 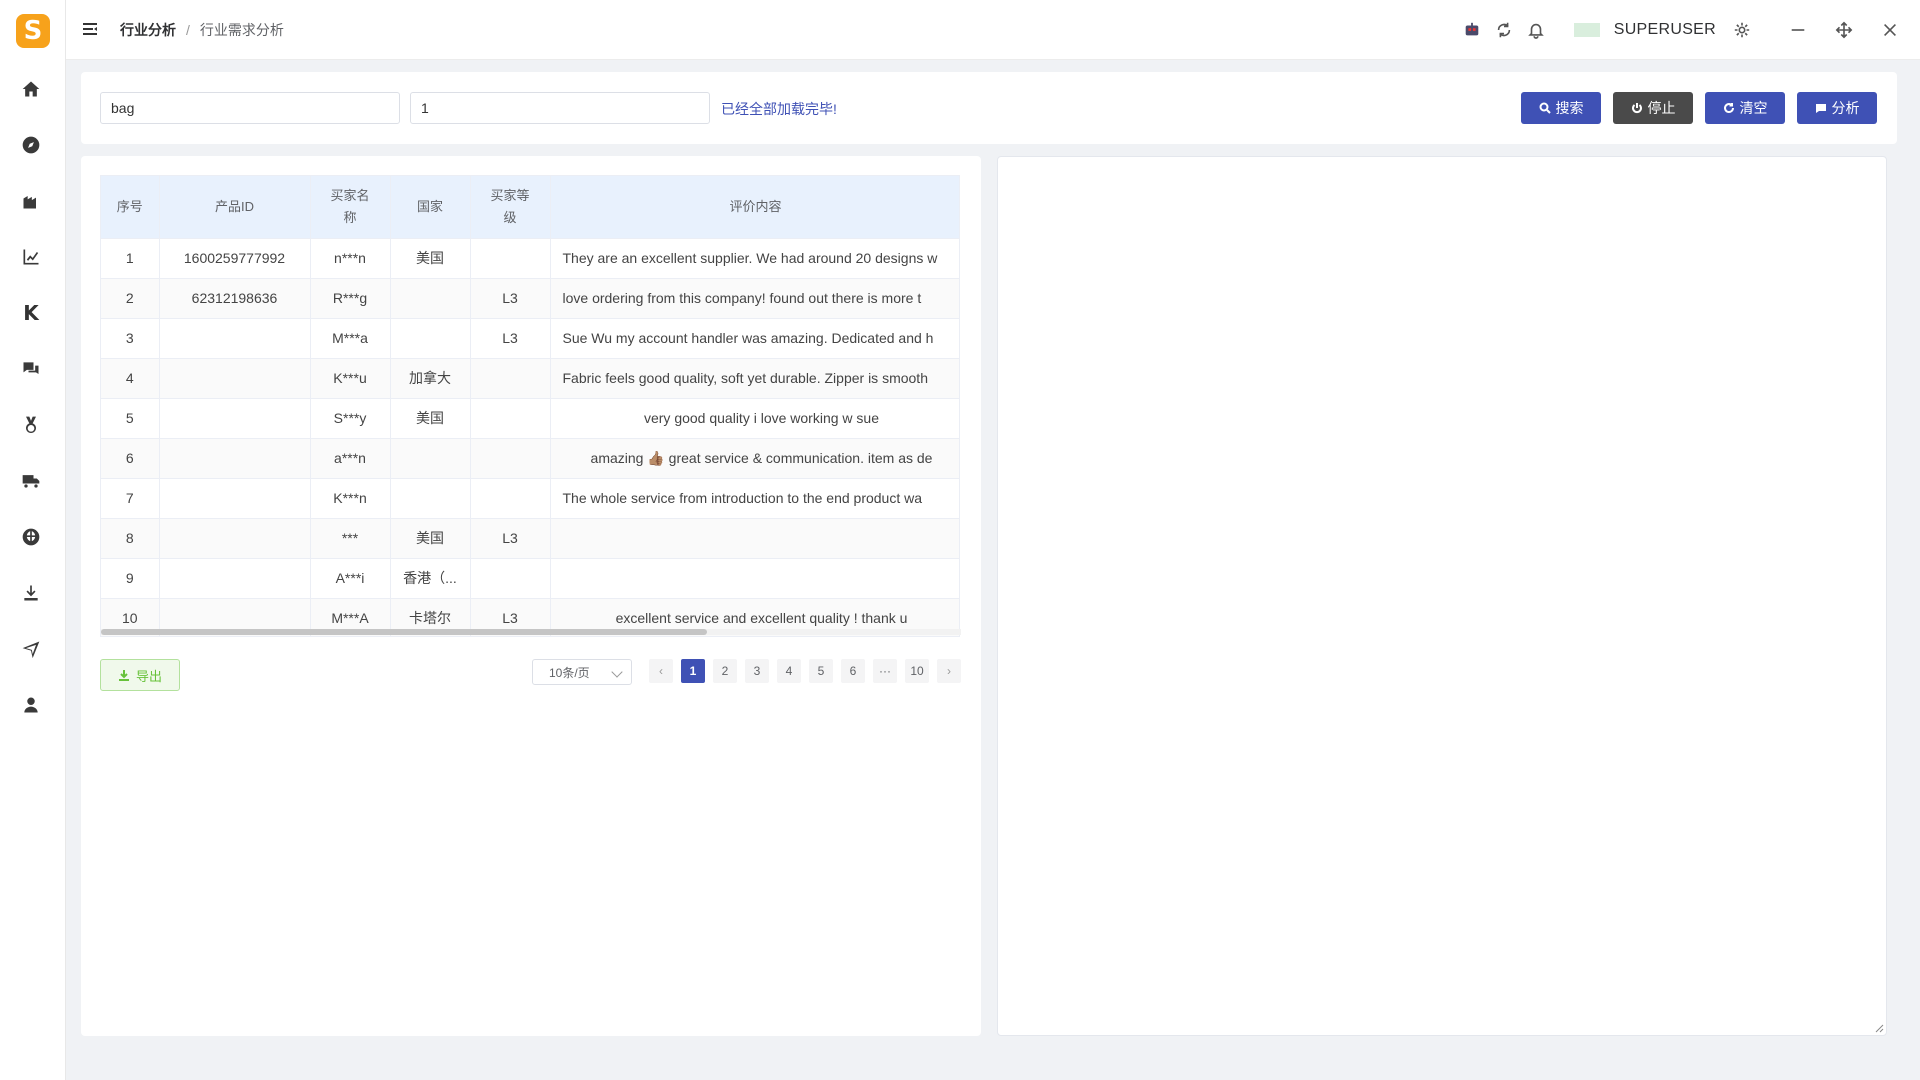 I want to click on cell-index: 9, so click(x=130, y=577).